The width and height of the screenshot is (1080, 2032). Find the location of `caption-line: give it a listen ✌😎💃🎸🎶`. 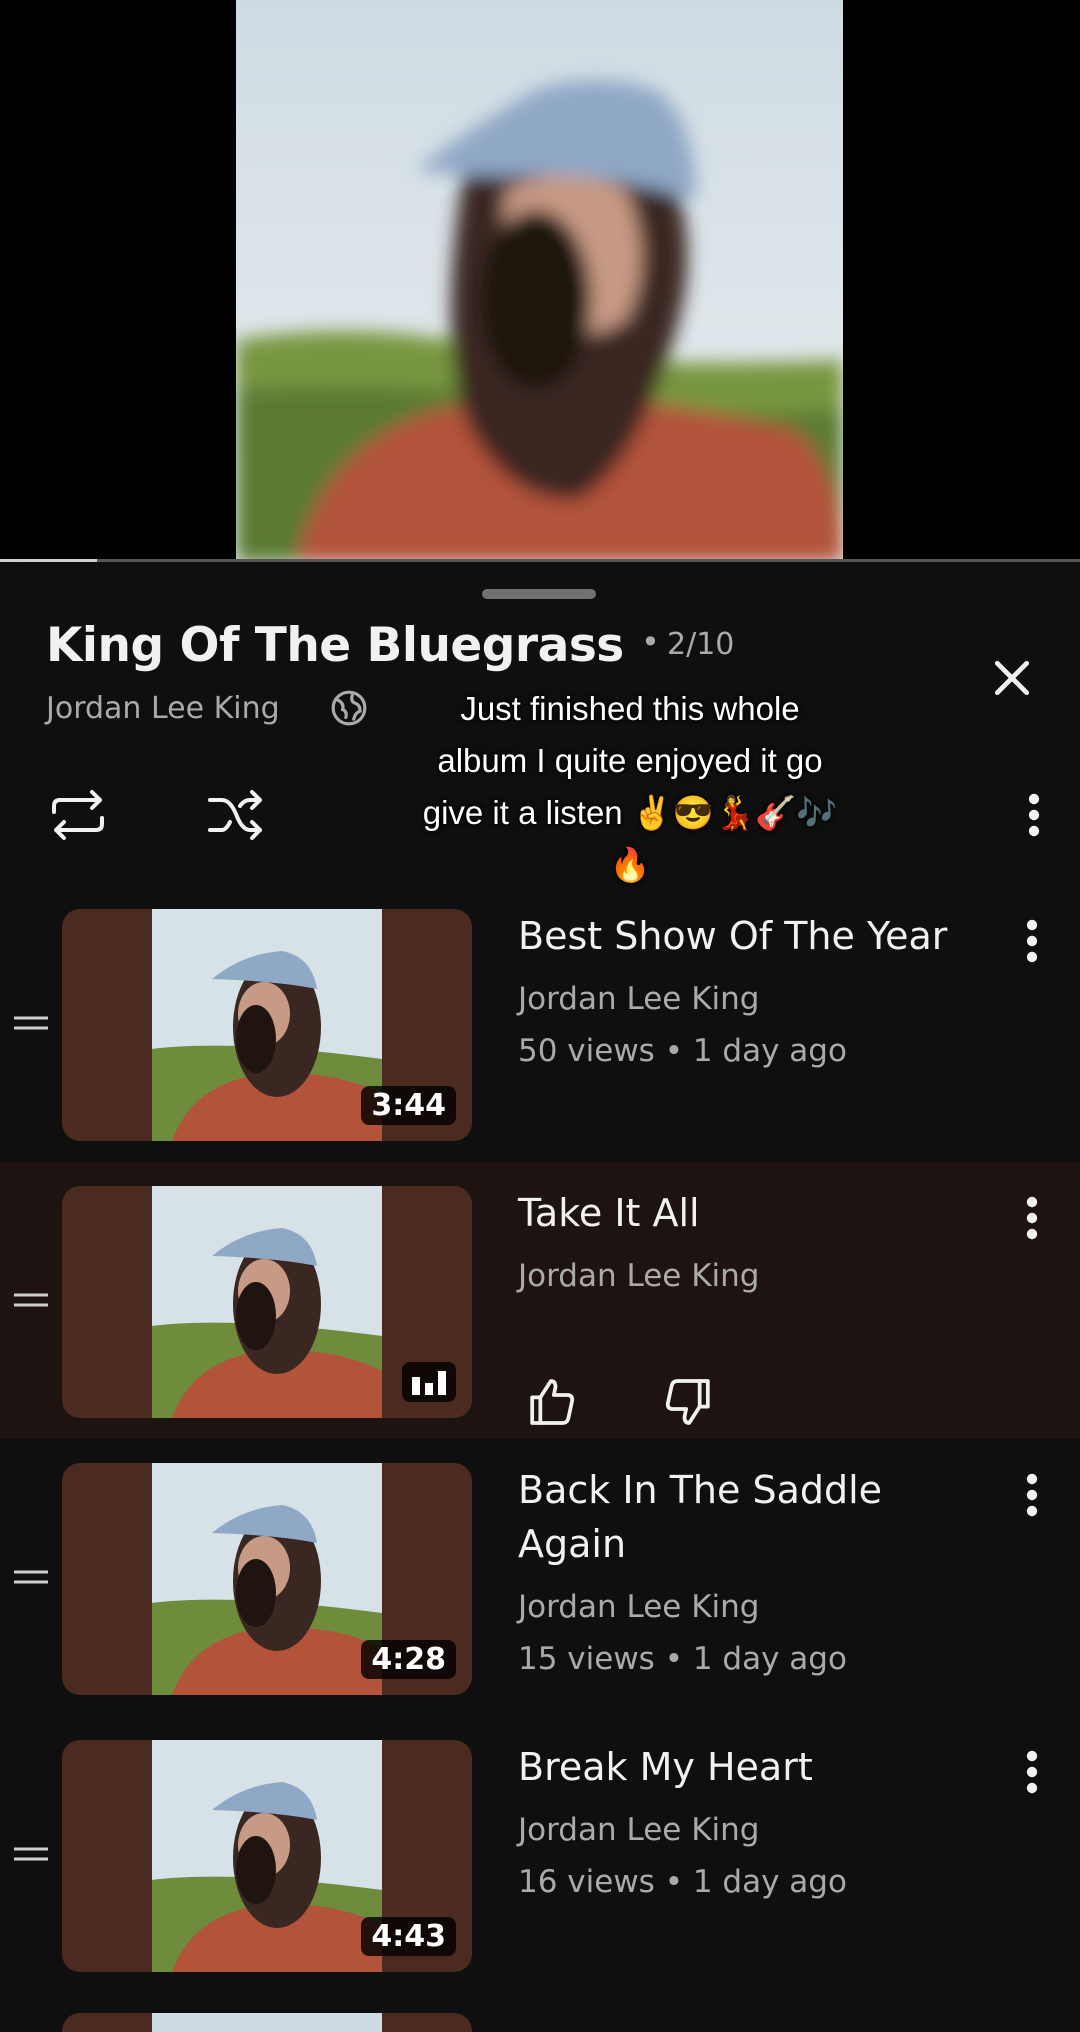

caption-line: give it a listen ✌😎💃🎸🎶 is located at coordinates (630, 812).